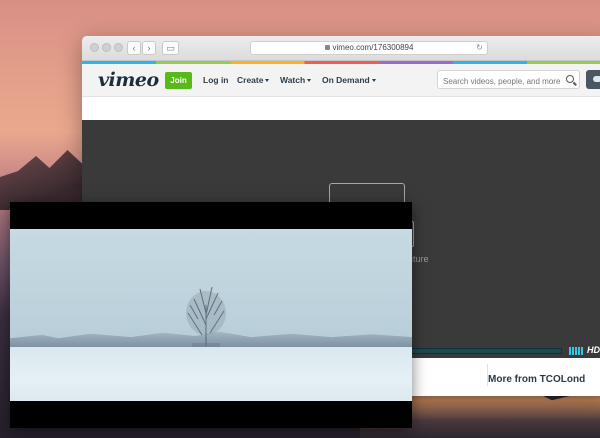 The height and width of the screenshot is (438, 600). What do you see at coordinates (106, 47) in the screenshot?
I see `minimize-window-button` at bounding box center [106, 47].